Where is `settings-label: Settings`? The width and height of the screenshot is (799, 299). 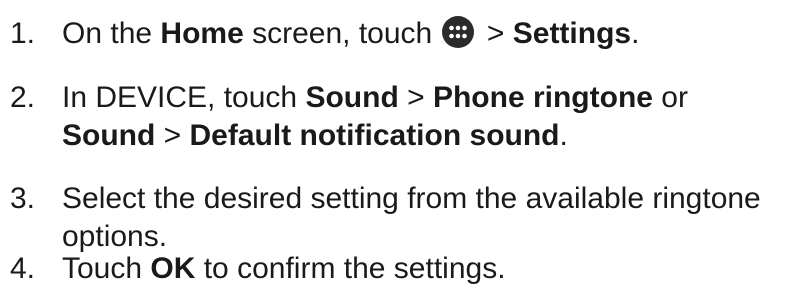
settings-label: Settings is located at coordinates (572, 33).